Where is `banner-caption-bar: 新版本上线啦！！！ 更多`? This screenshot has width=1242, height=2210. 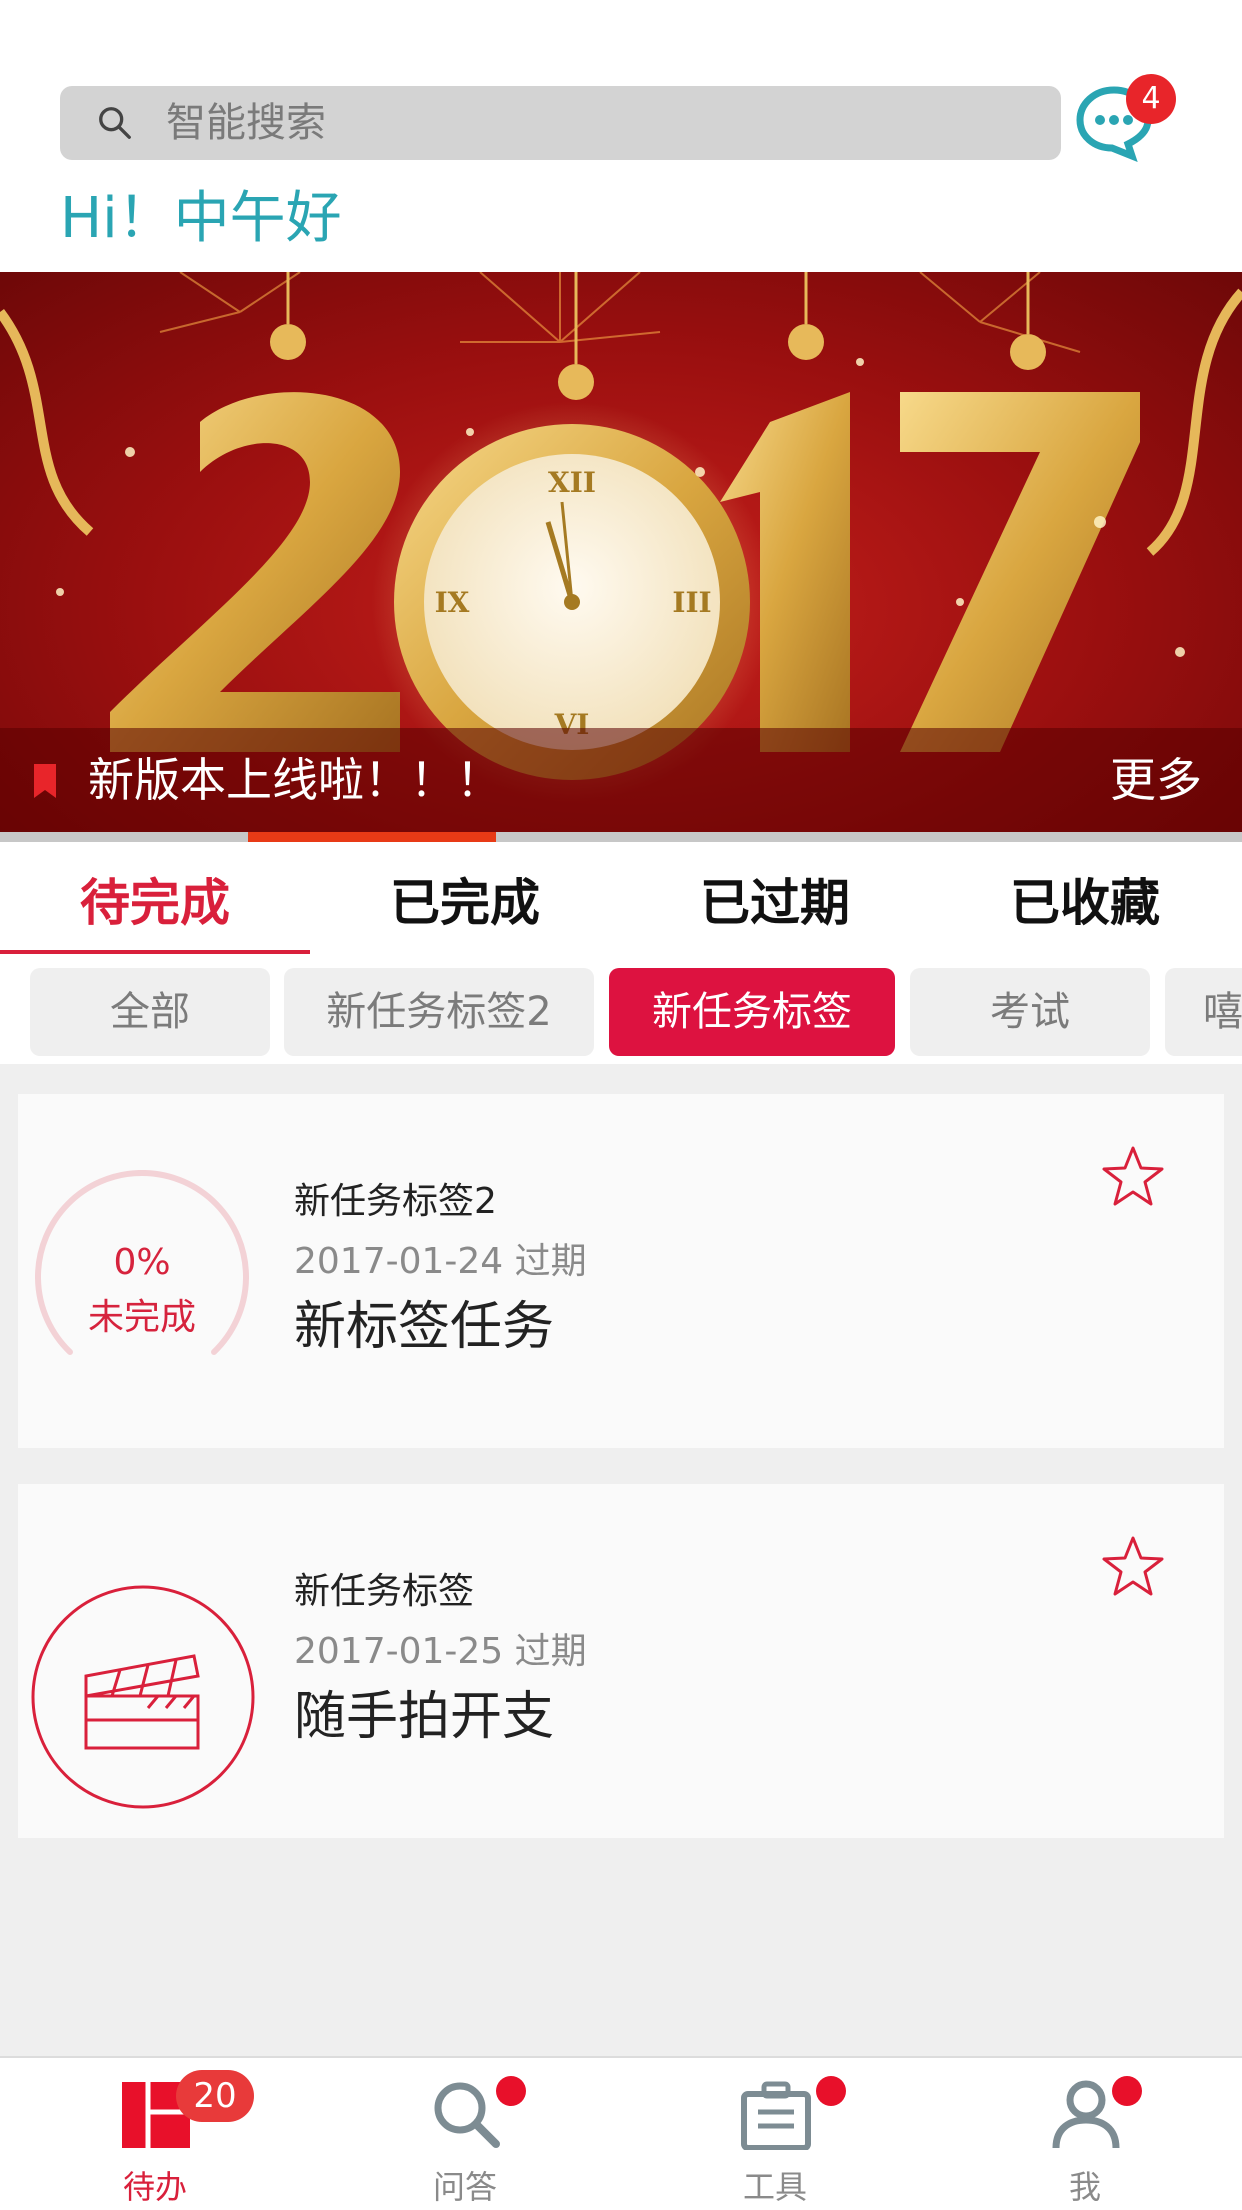 banner-caption-bar: 新版本上线啦！！！ 更多 is located at coordinates (621, 780).